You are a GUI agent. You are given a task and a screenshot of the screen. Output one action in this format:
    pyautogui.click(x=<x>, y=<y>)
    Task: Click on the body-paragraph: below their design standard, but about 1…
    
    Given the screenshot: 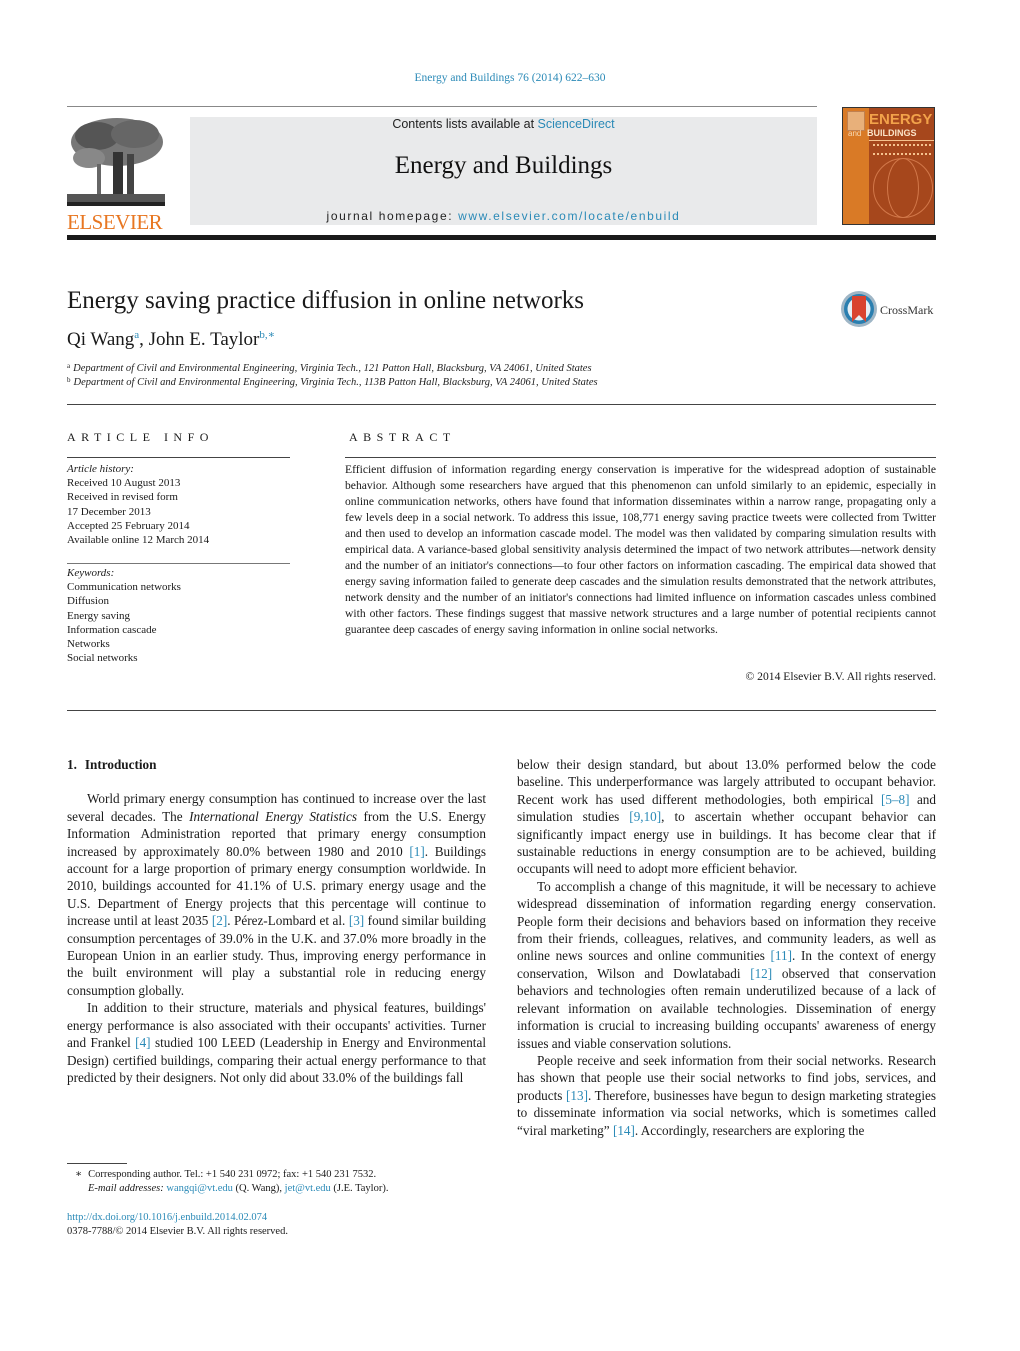 What is the action you would take?
    pyautogui.click(x=726, y=817)
    